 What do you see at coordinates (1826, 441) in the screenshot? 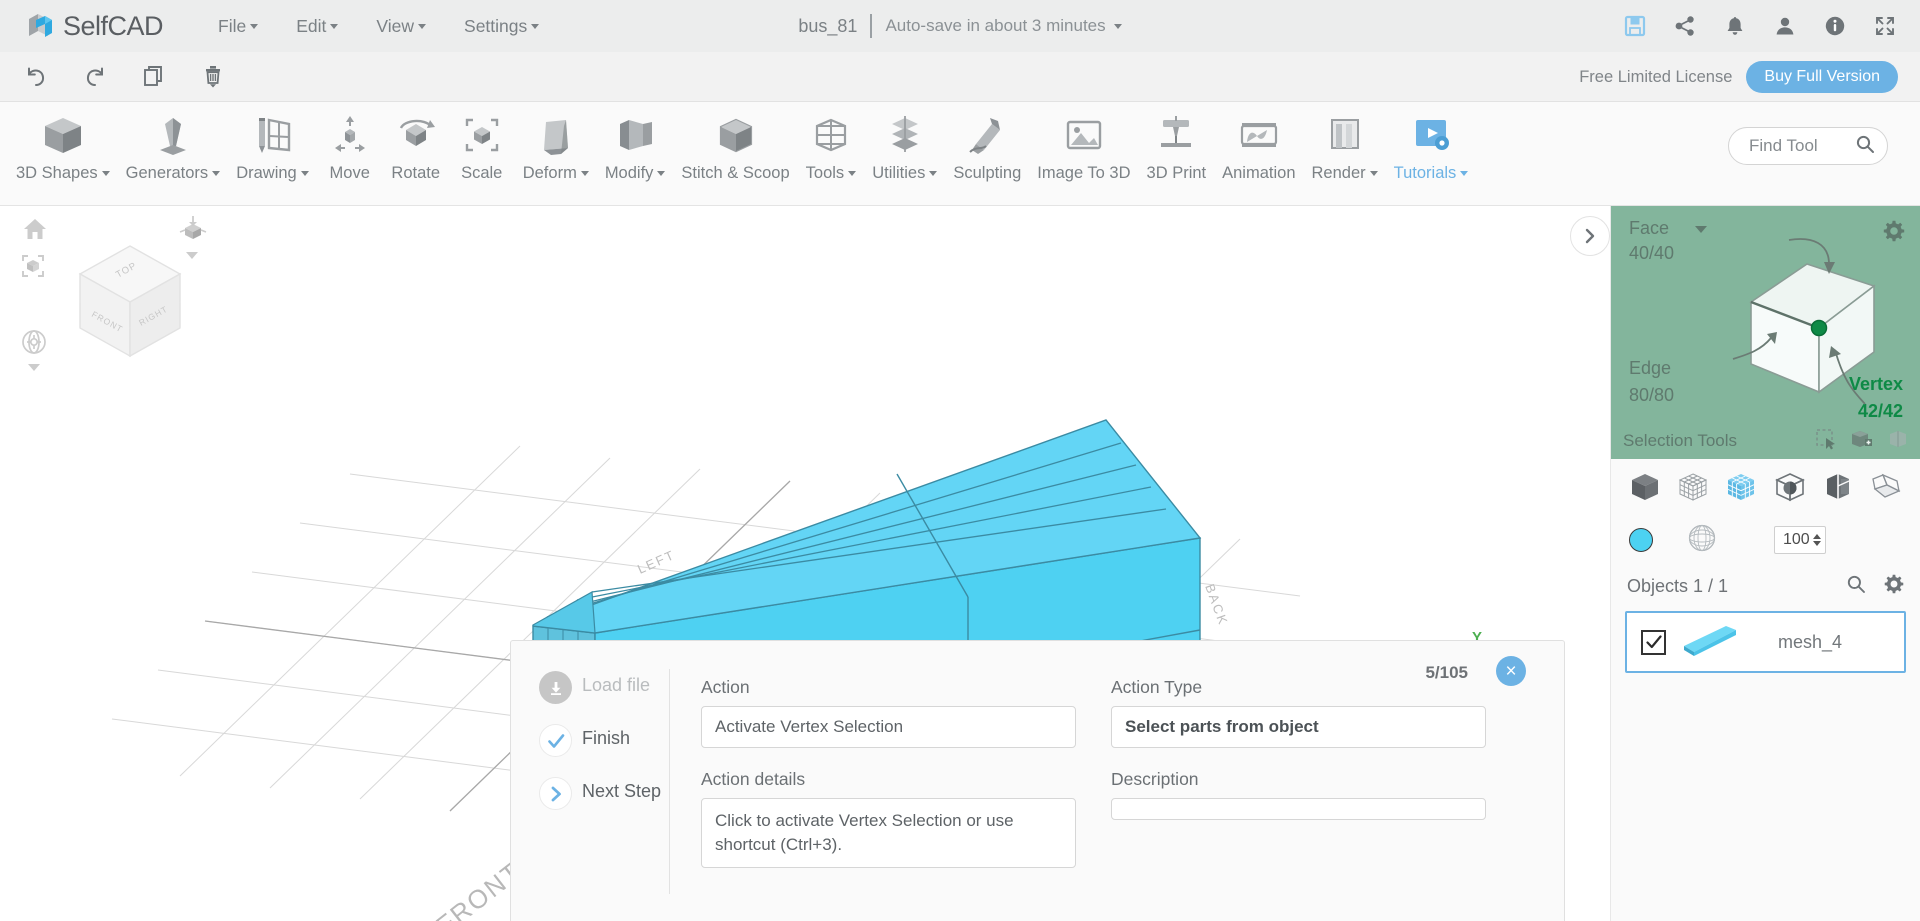
I see `rectangle-select-icon` at bounding box center [1826, 441].